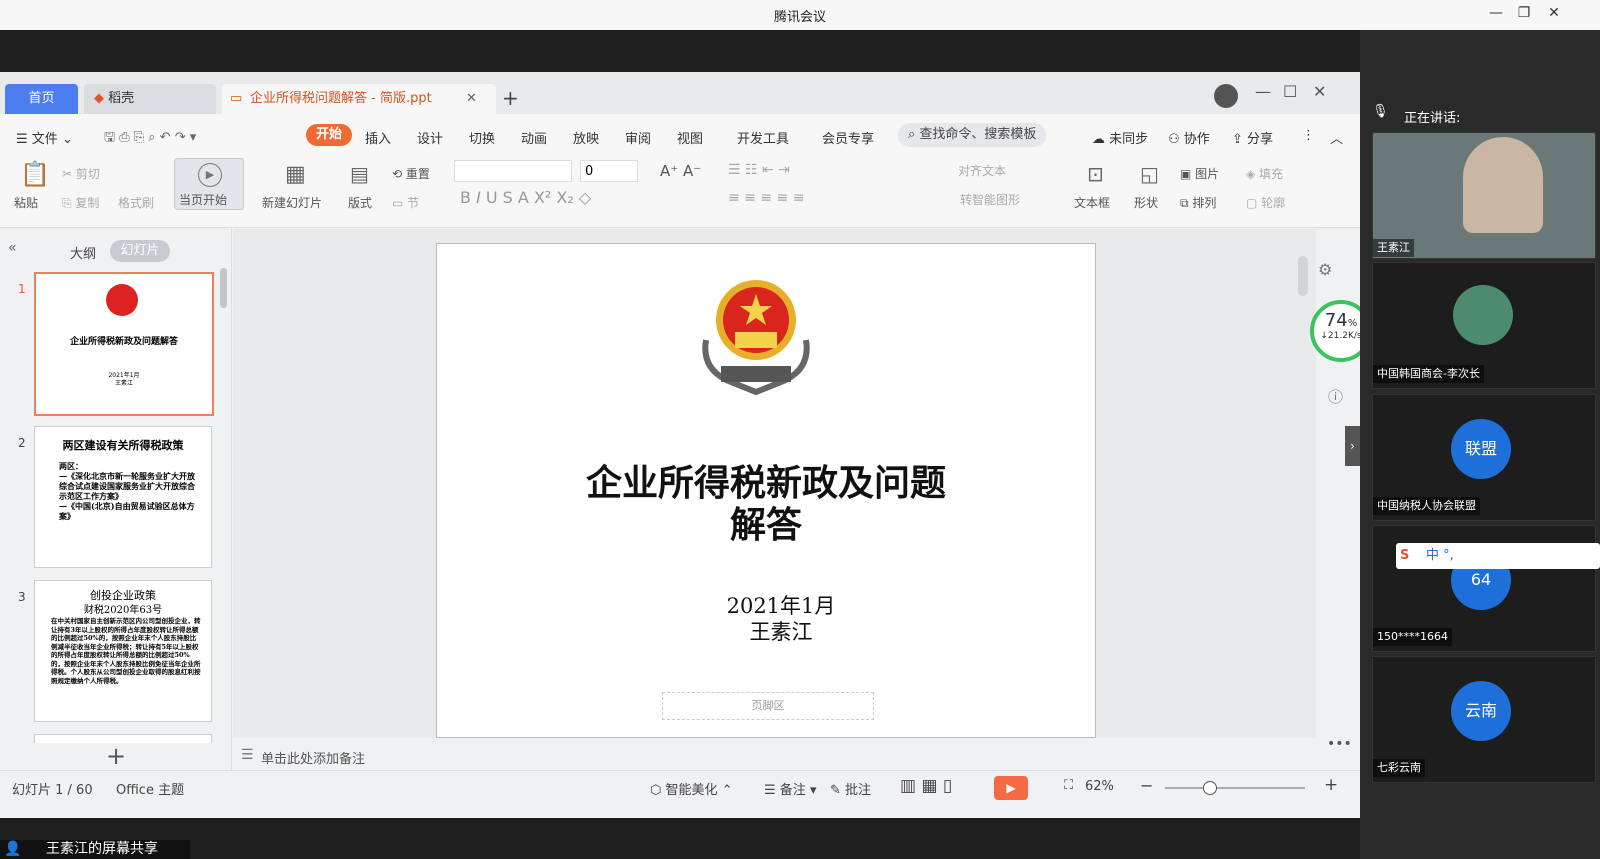 Image resolution: width=1600 pixels, height=859 pixels. Describe the element at coordinates (609, 171) in the screenshot. I see `font-size-select: 0` at that location.